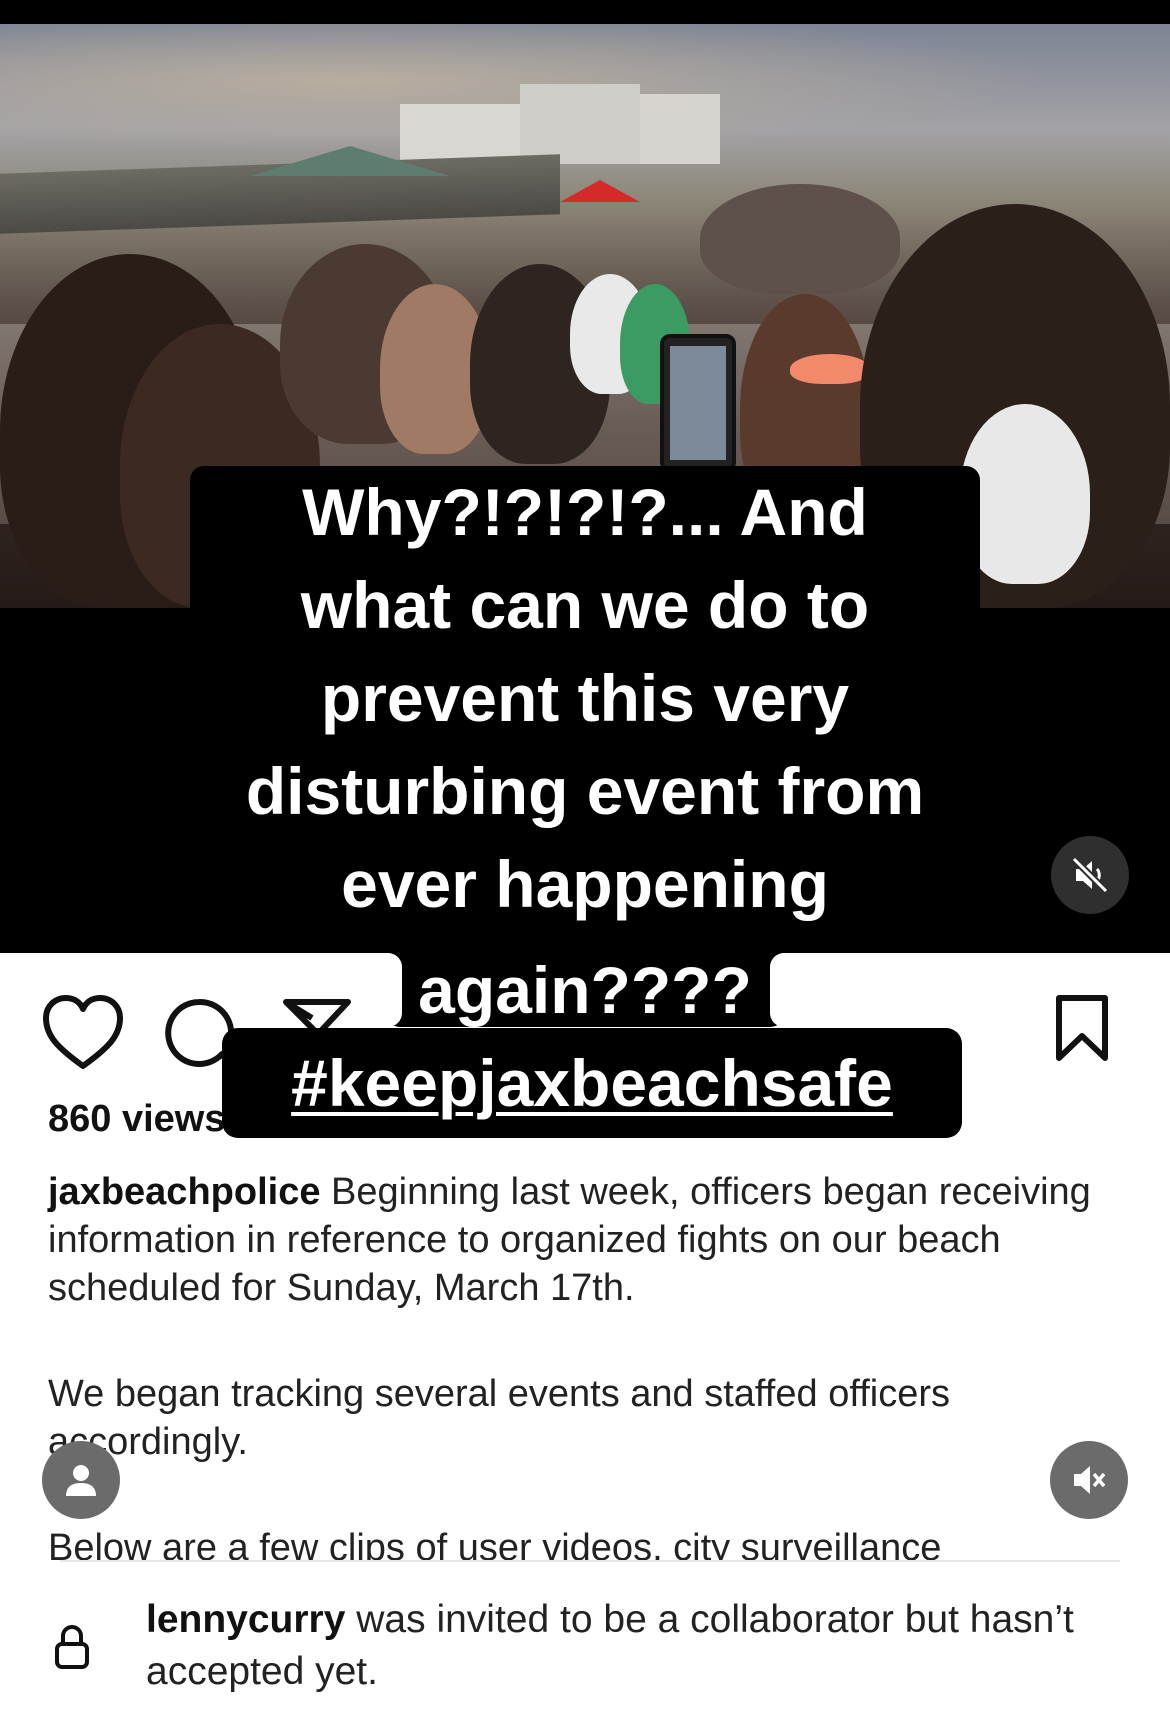  I want to click on lock-icon, so click(72, 1647).